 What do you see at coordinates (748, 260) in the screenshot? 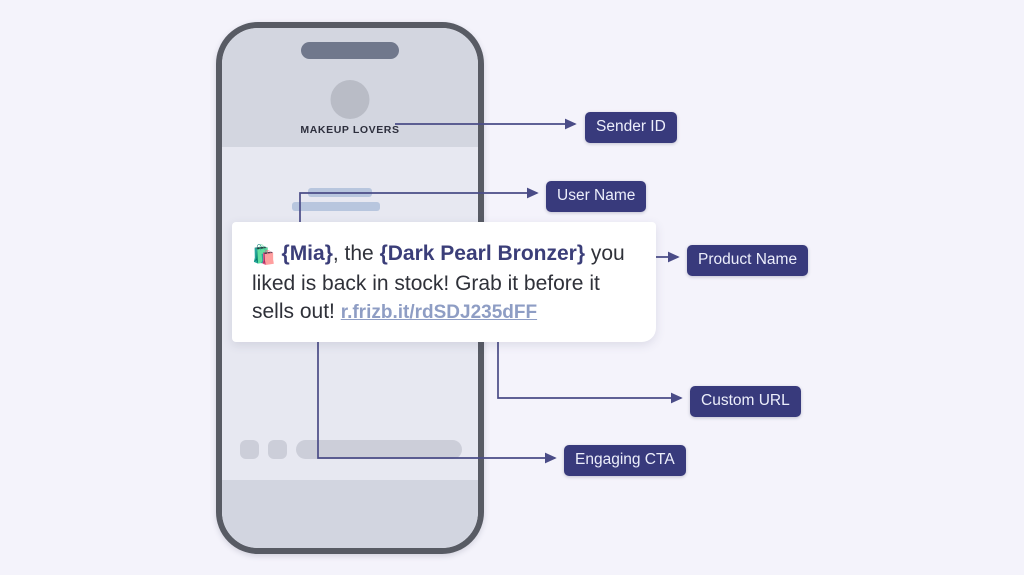
I see `annotation-badge-product-name: Product Name` at bounding box center [748, 260].